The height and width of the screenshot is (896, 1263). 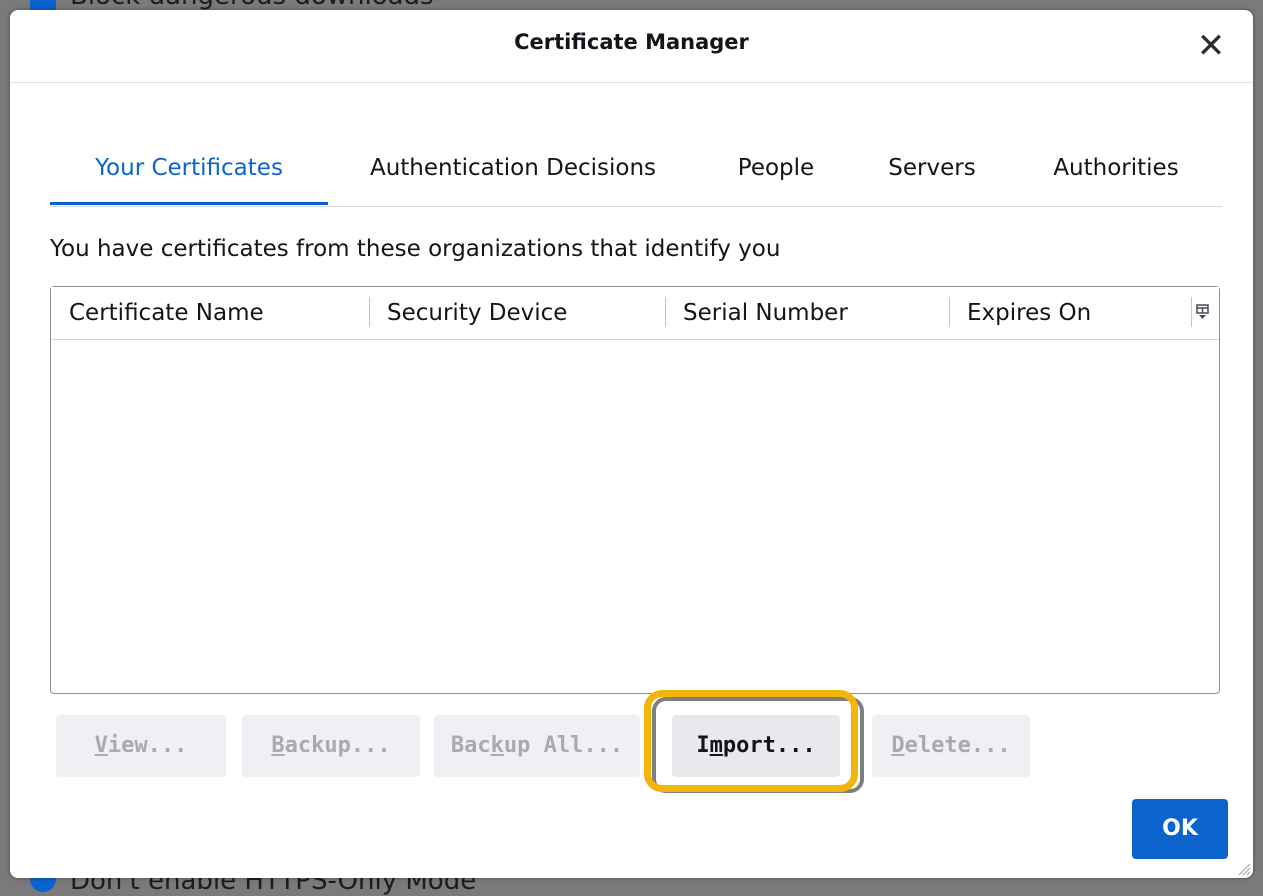 I want to click on ok-button: OK, so click(x=1180, y=829).